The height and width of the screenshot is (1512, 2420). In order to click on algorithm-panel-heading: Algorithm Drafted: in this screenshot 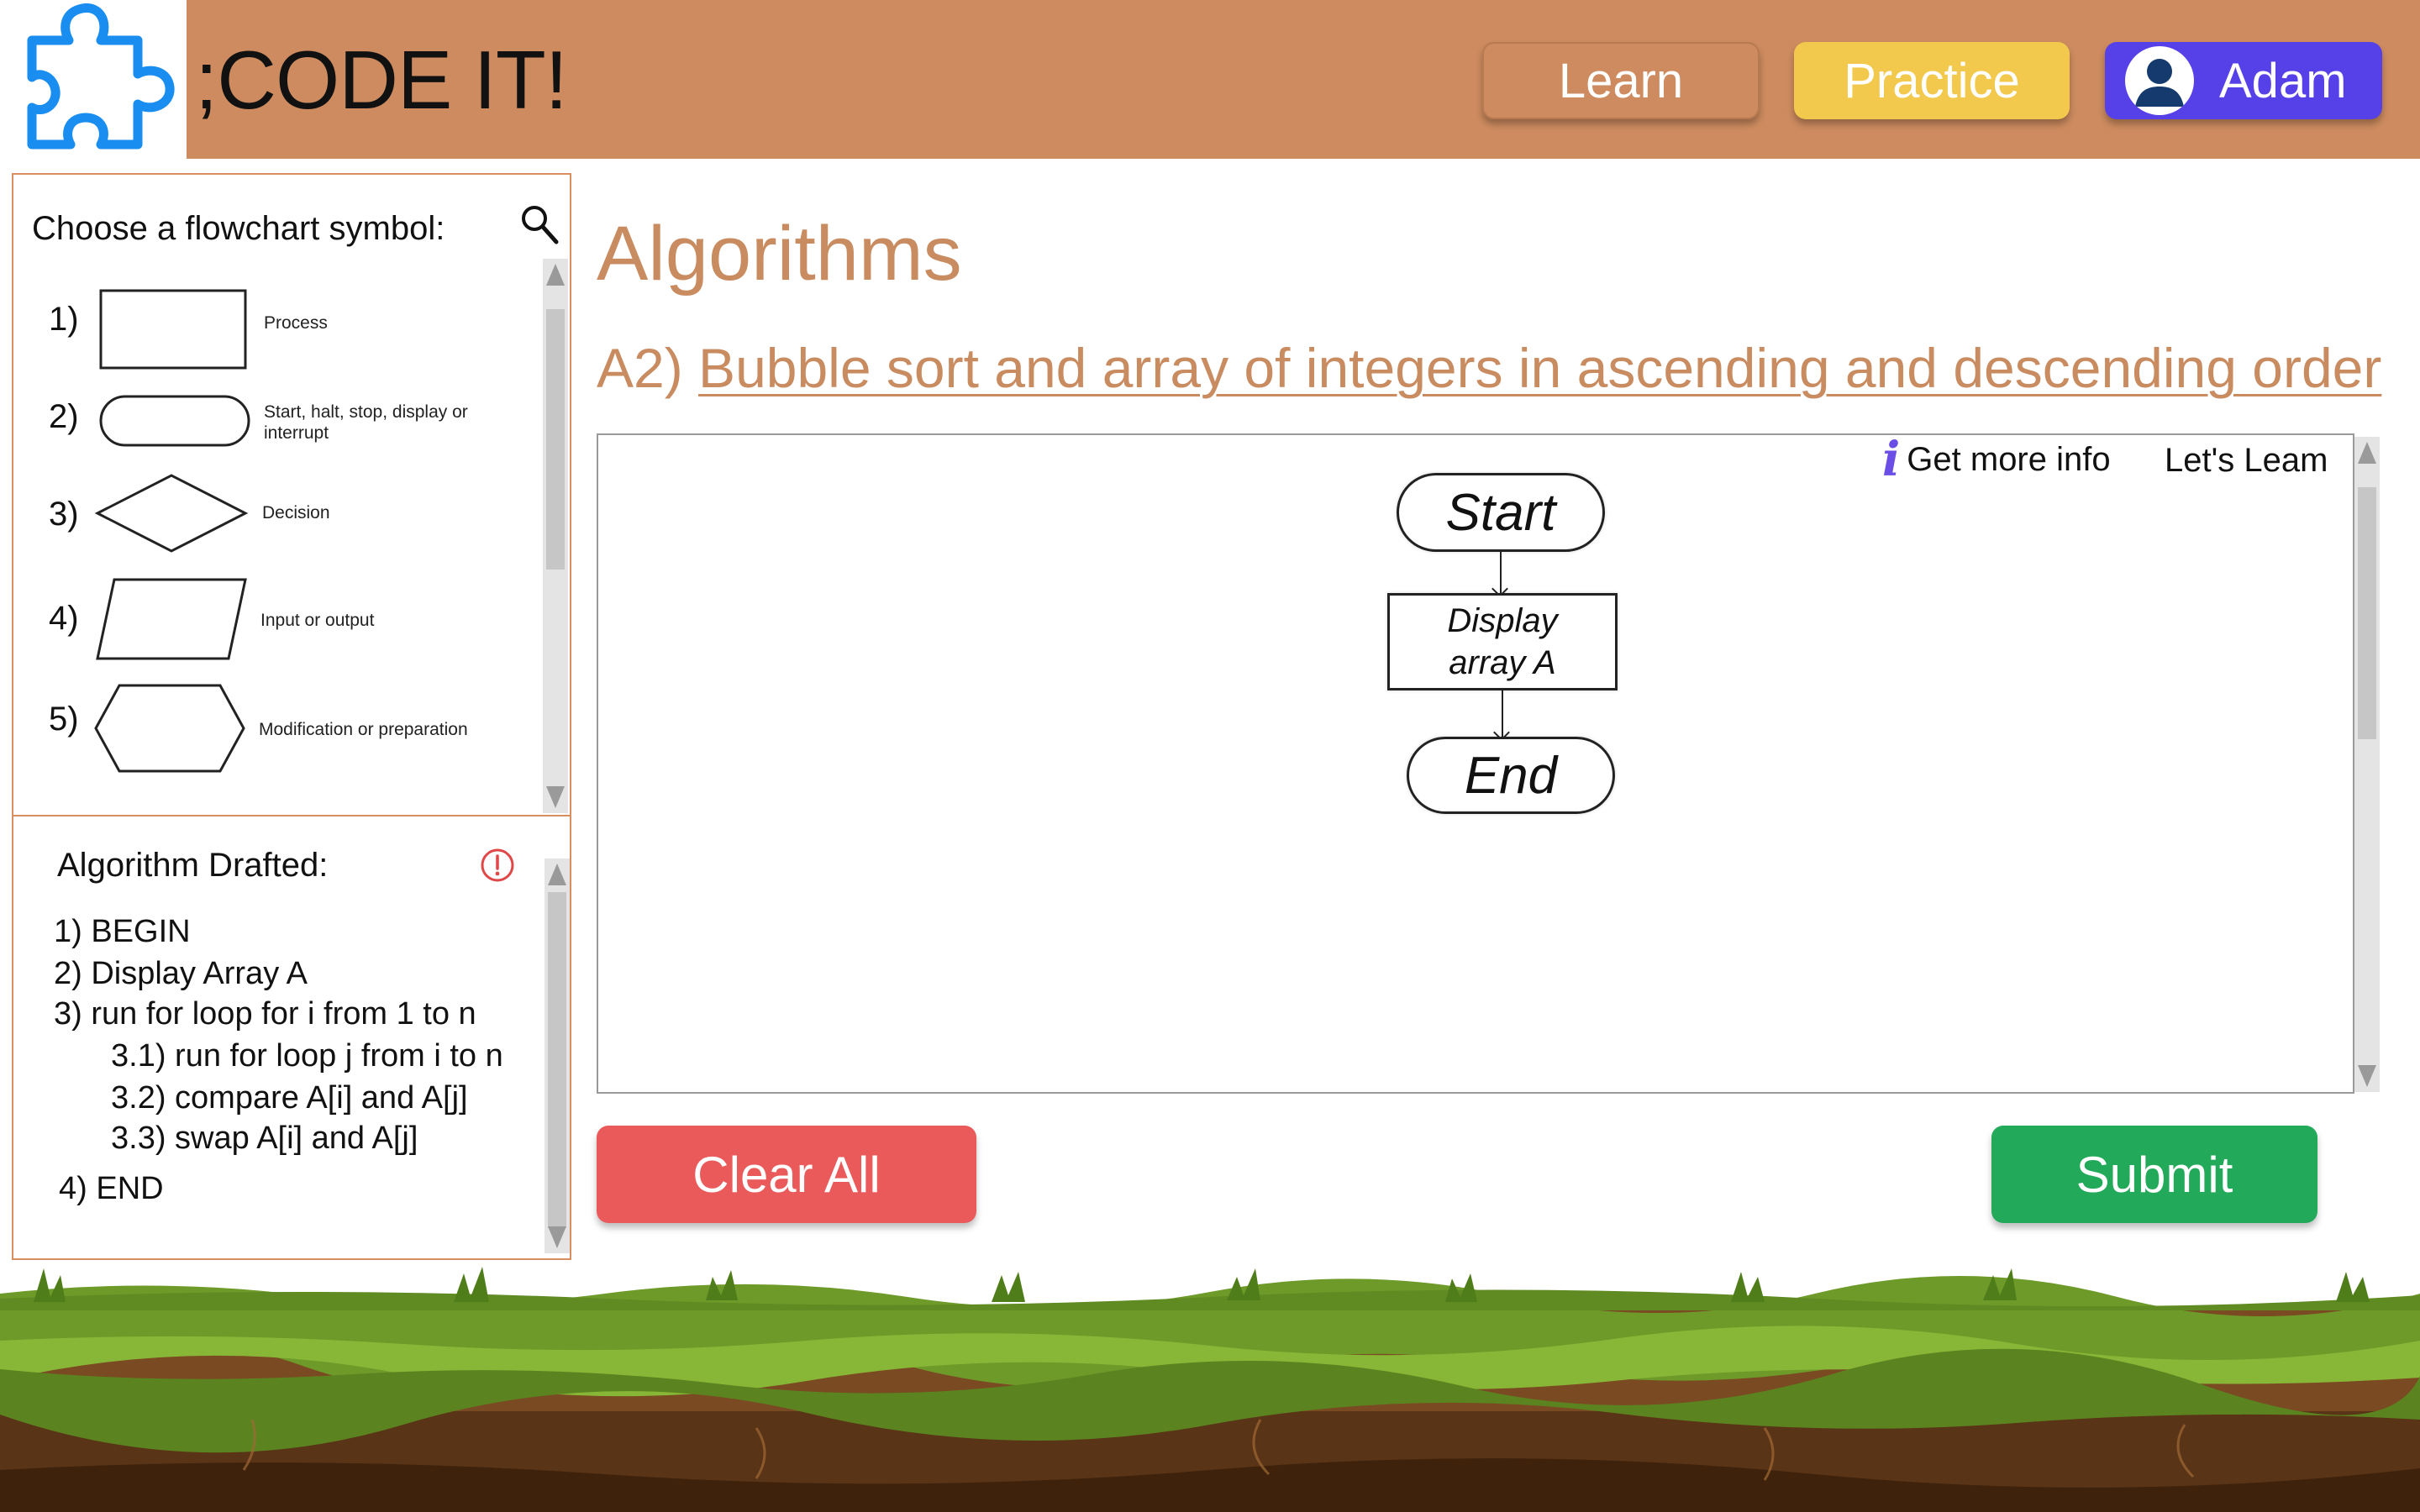, I will do `click(193, 865)`.